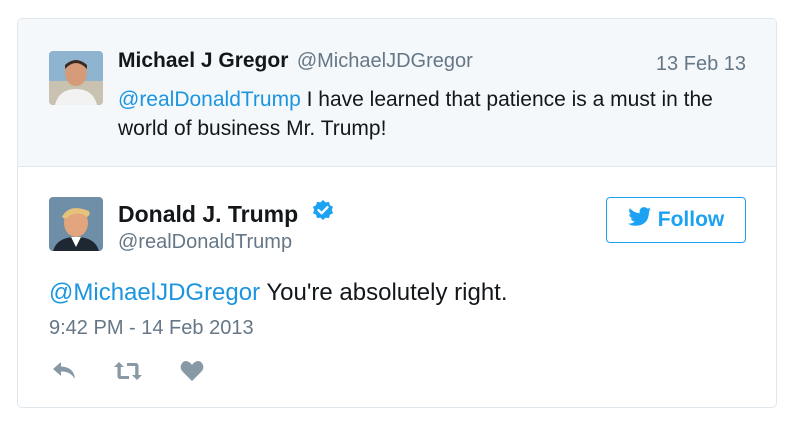 This screenshot has width=799, height=433. I want to click on tweet-timestamp: 9:42 PM - 14 Feb 2013, so click(151, 328).